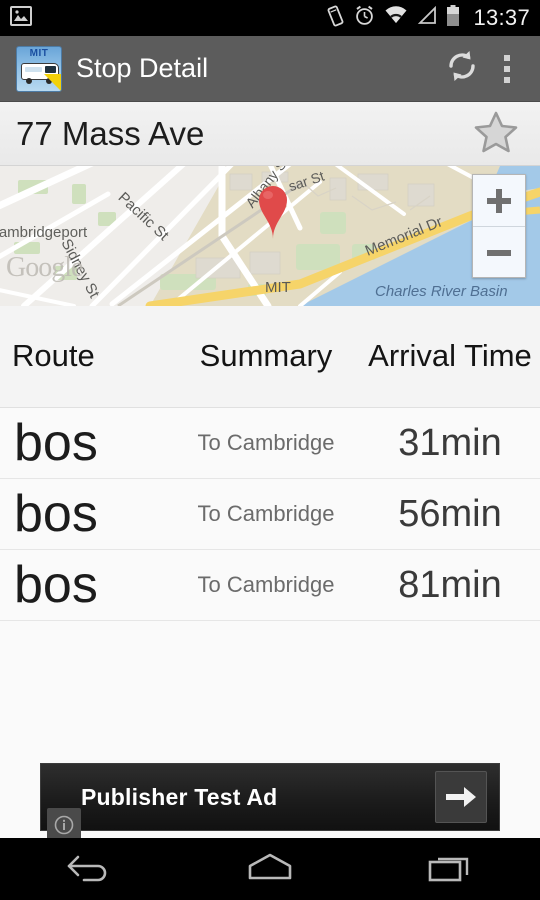 The image size is (540, 900). I want to click on minus-icon, so click(499, 252).